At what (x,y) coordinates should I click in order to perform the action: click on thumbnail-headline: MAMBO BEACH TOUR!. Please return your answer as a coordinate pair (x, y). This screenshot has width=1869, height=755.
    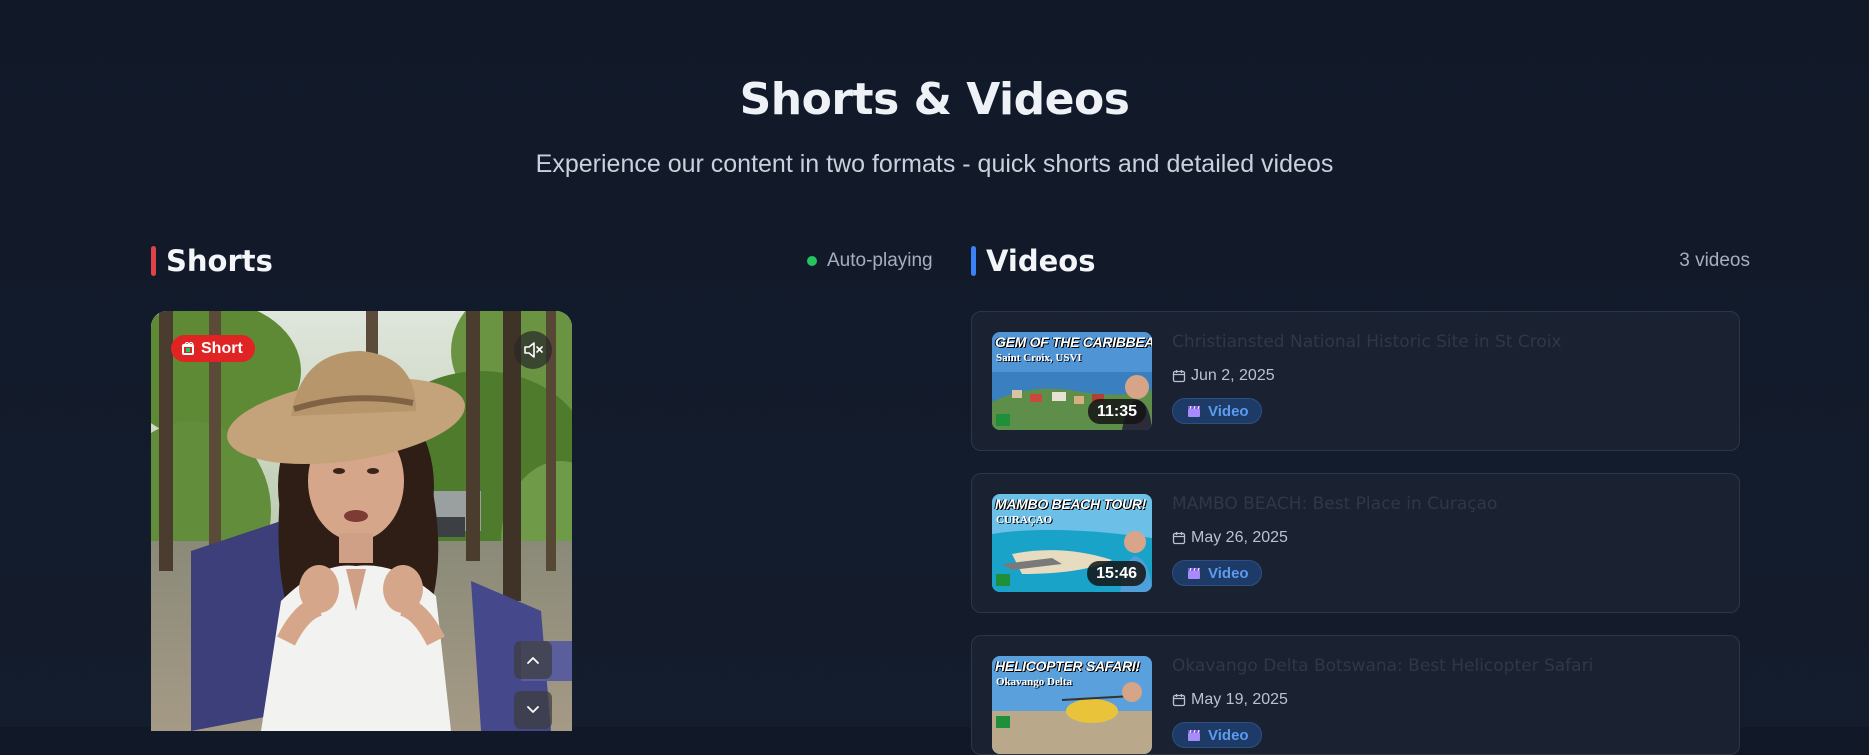
    Looking at the image, I should click on (1070, 504).